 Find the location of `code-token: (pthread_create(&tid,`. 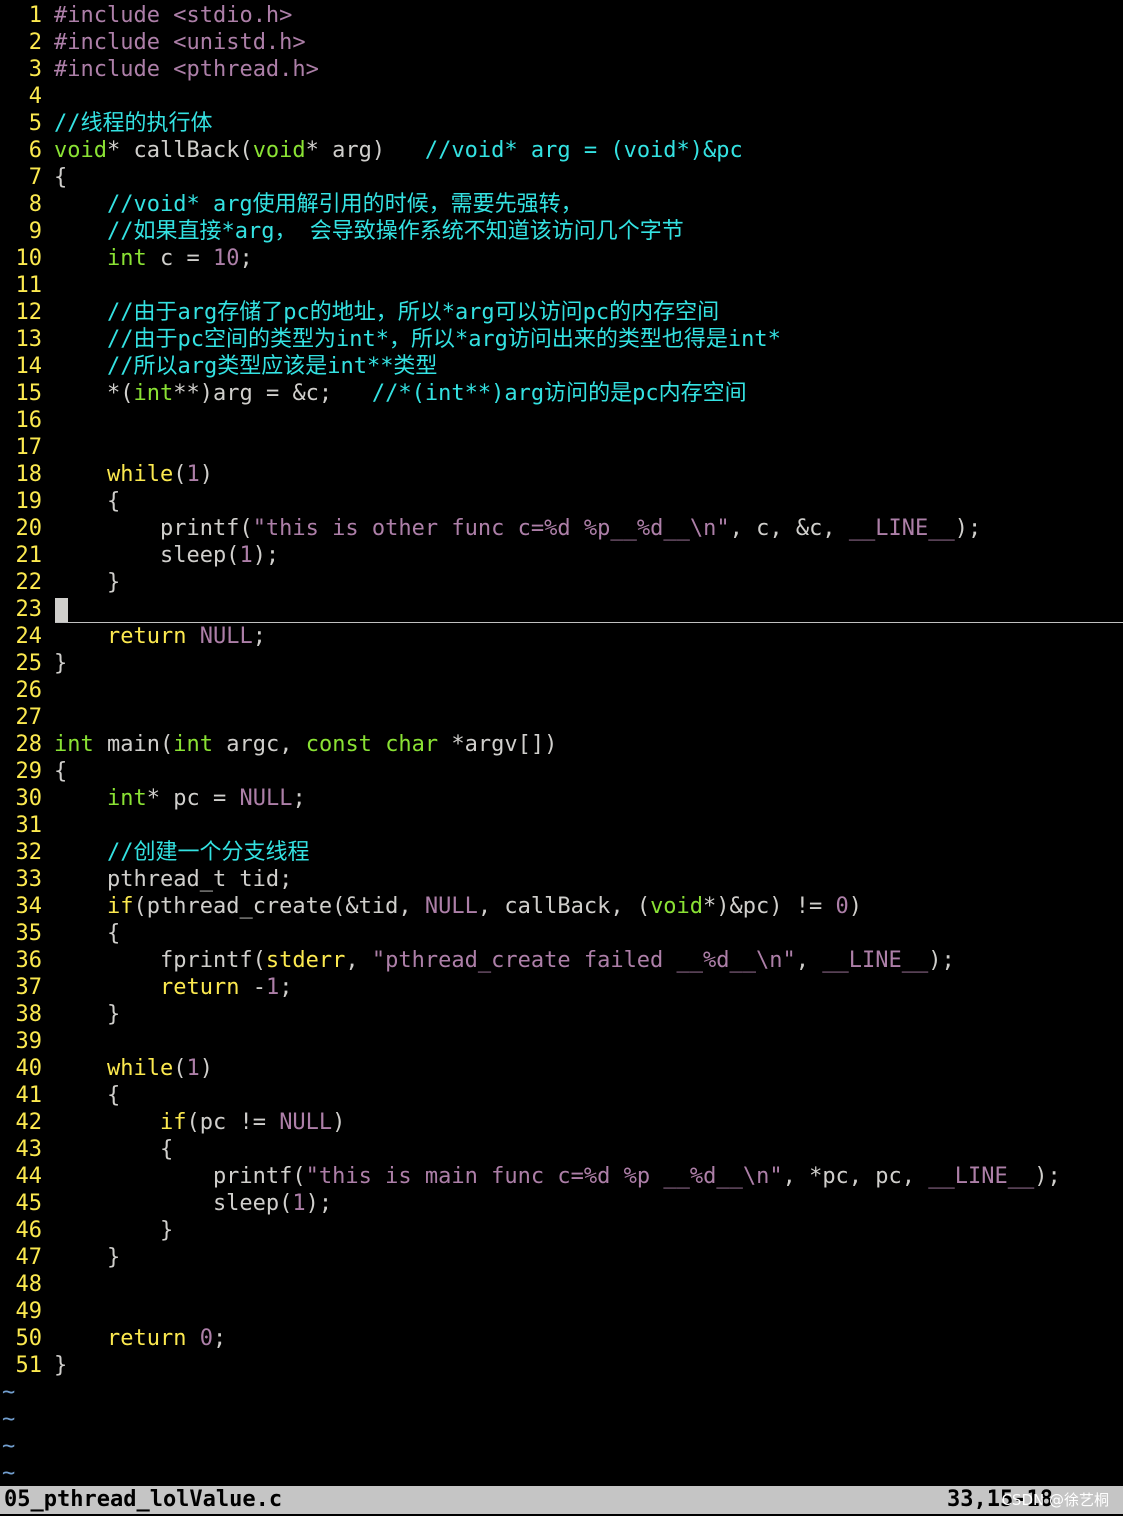

code-token: (pthread_create(&tid, is located at coordinates (279, 906).